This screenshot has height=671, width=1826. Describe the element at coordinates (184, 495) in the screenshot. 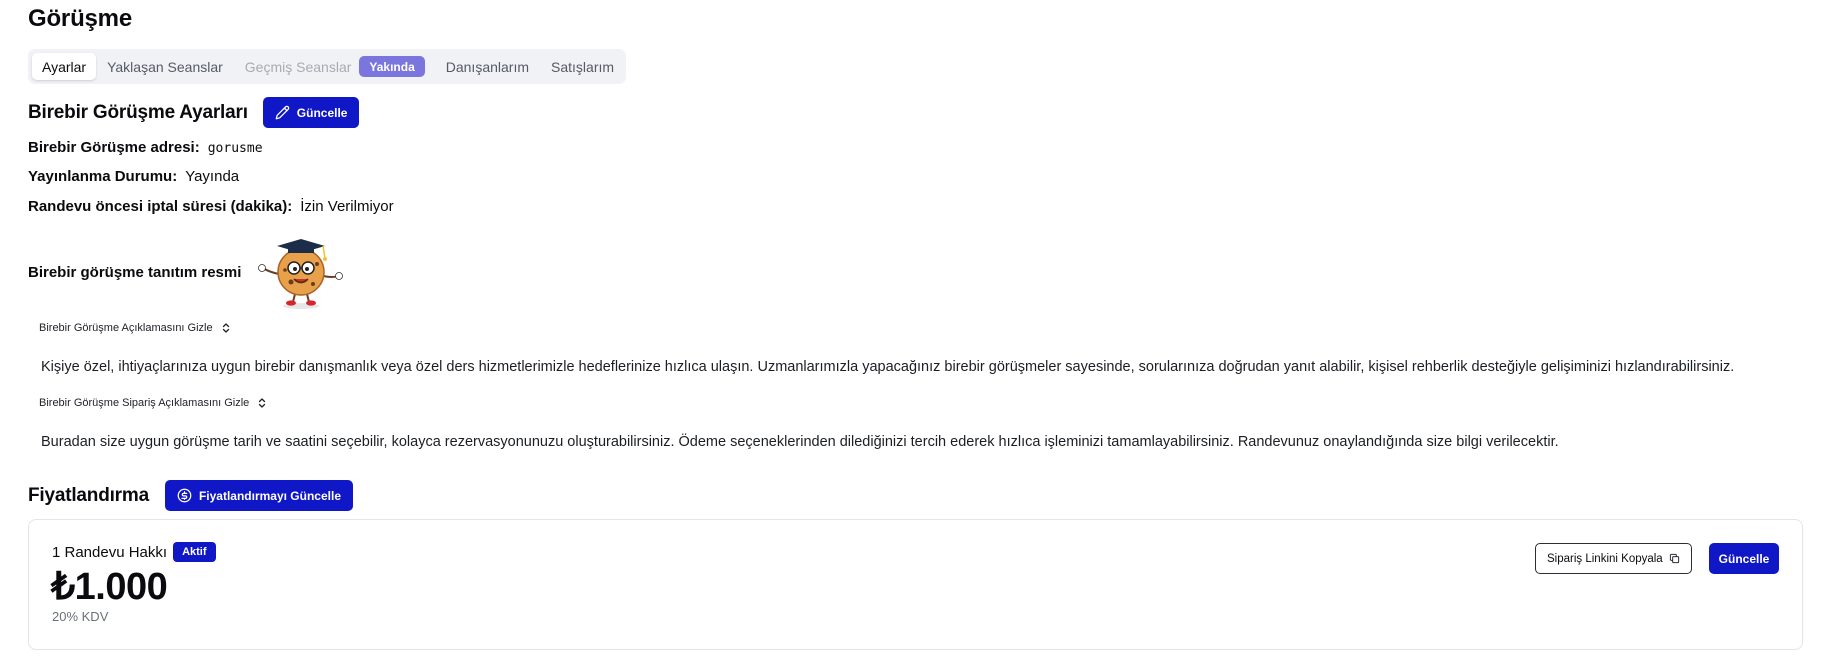

I see `dollar-circle-icon` at that location.